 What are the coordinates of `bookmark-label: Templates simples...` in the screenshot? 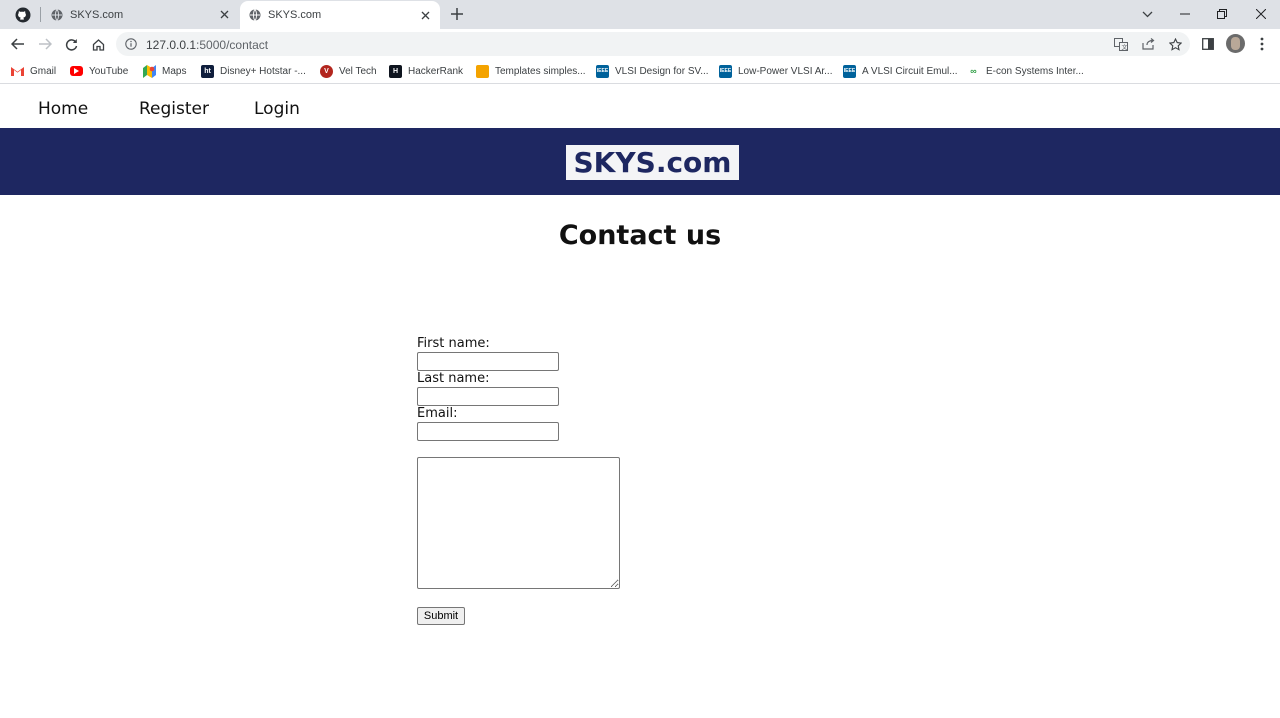 It's located at (540, 71).